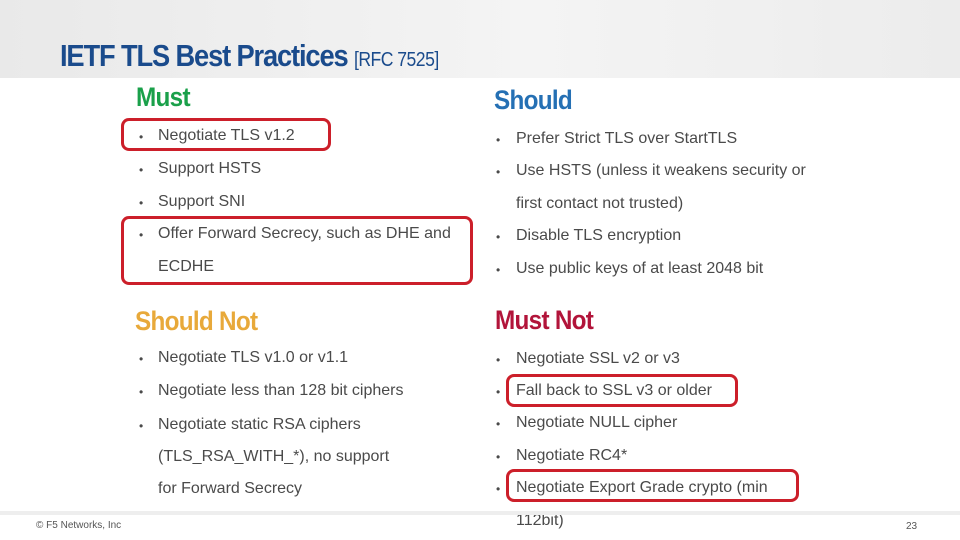 This screenshot has width=960, height=540. I want to click on must-not-item: Negotiate NULL cipher, so click(597, 422).